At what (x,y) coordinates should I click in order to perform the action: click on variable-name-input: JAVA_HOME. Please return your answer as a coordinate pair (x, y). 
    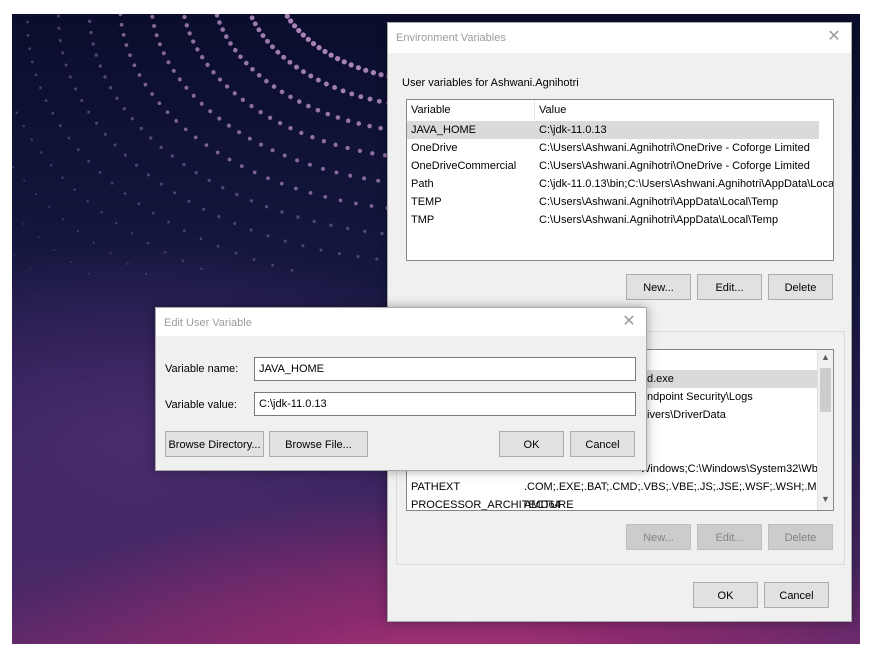
    Looking at the image, I should click on (445, 369).